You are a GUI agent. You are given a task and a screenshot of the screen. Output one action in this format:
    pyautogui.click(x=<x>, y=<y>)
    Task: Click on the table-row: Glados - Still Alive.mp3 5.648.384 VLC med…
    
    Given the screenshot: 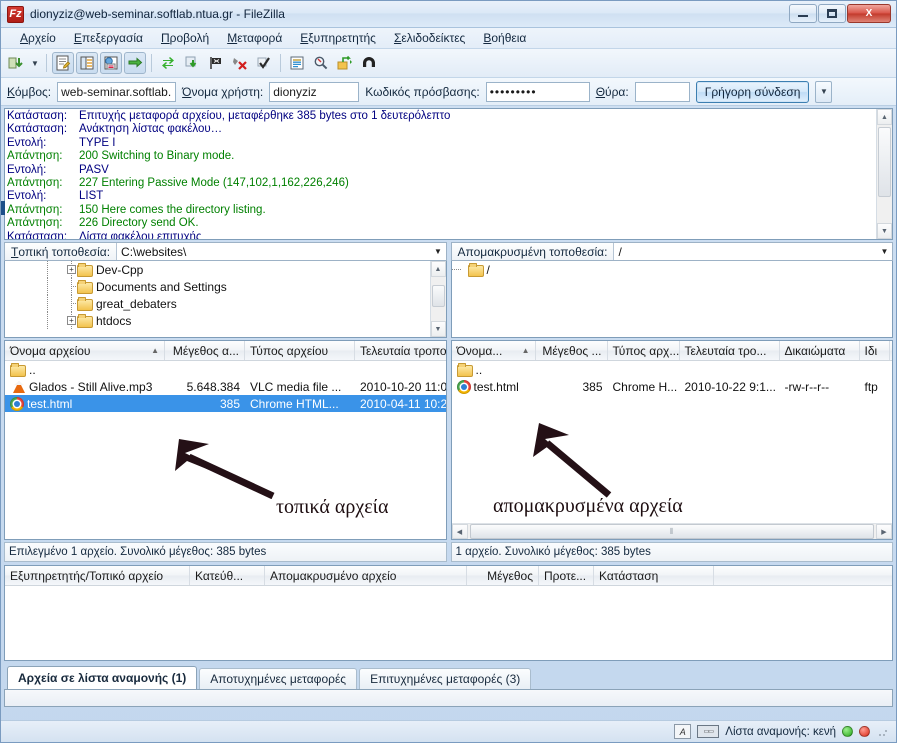 What is the action you would take?
    pyautogui.click(x=225, y=386)
    